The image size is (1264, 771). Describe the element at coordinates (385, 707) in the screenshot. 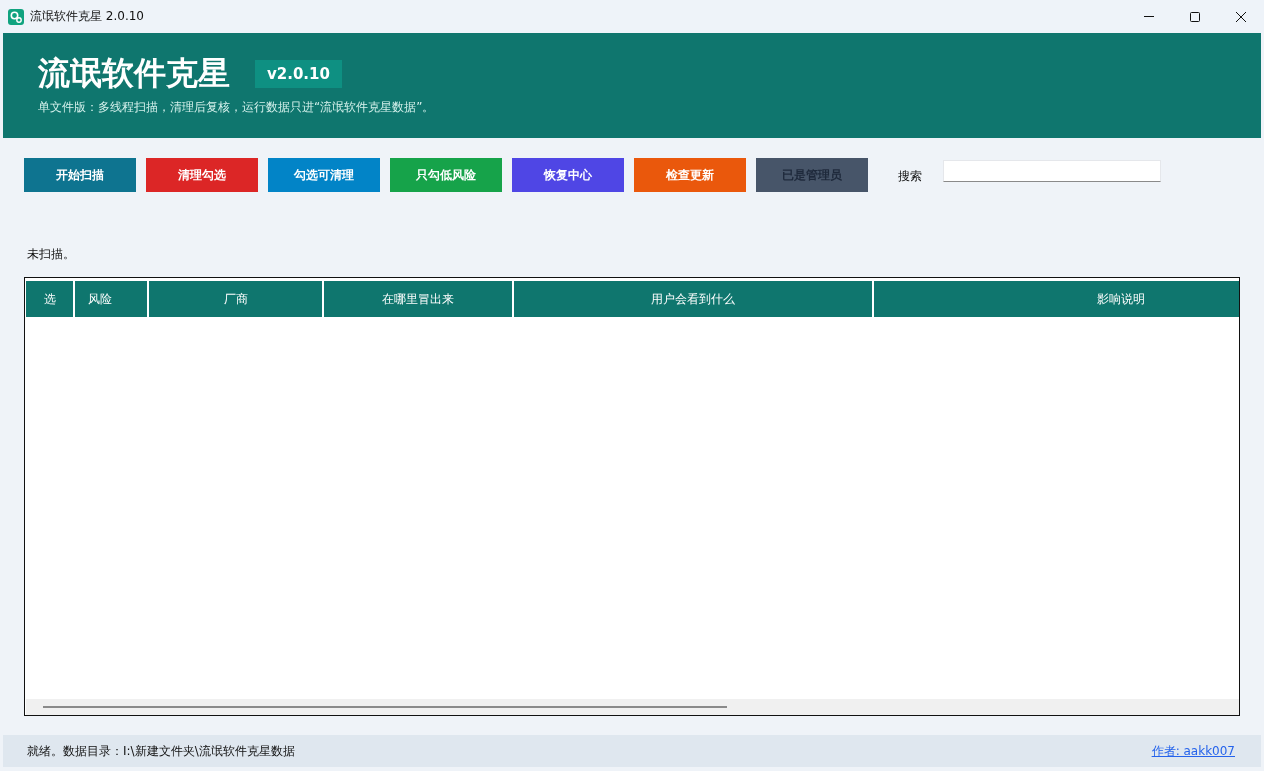

I see `scrollbar-thumb` at that location.